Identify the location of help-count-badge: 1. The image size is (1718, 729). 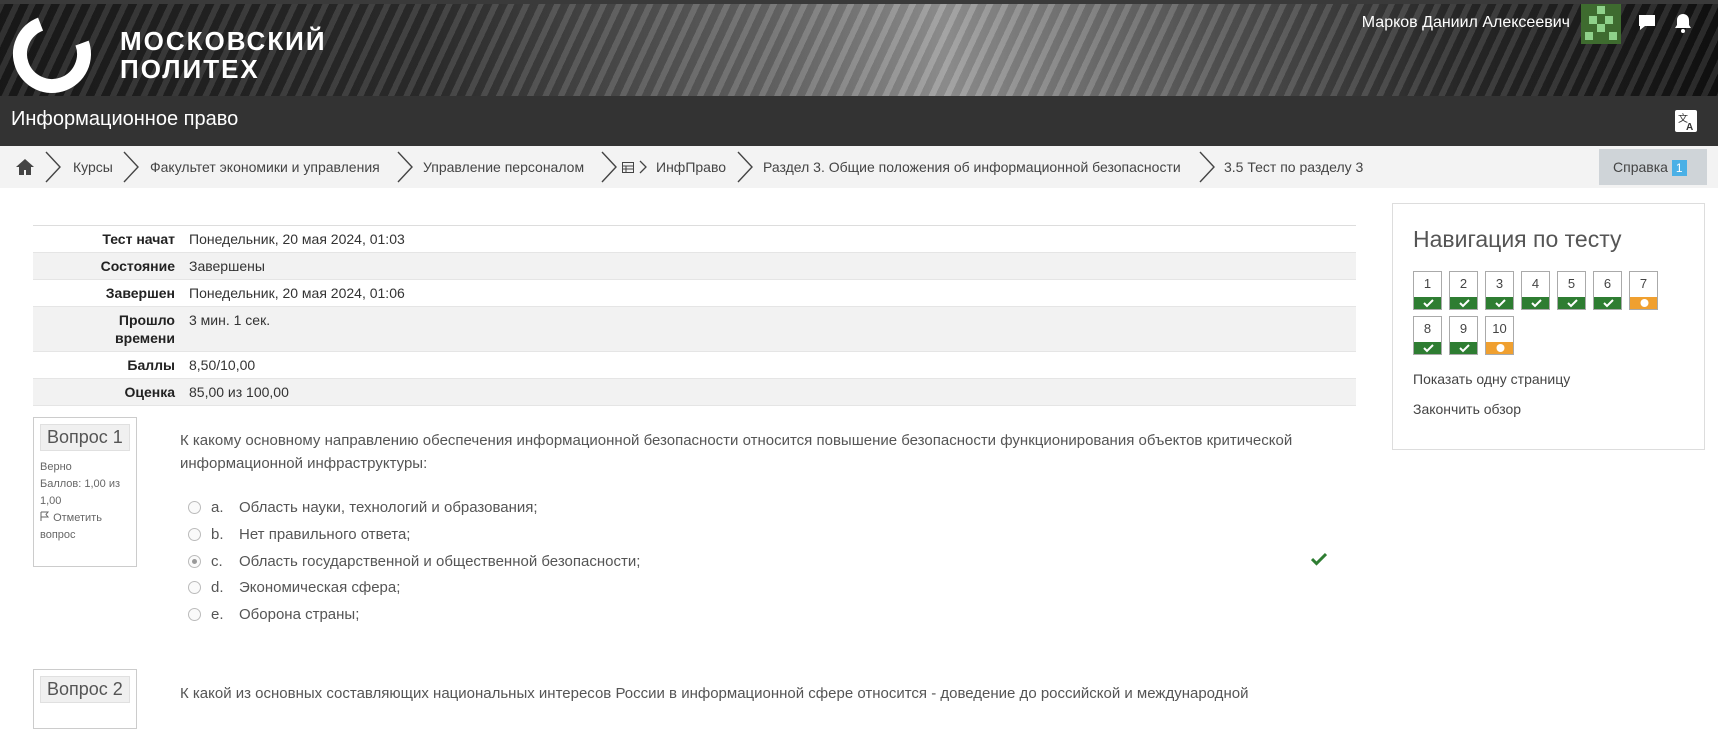
(1679, 168).